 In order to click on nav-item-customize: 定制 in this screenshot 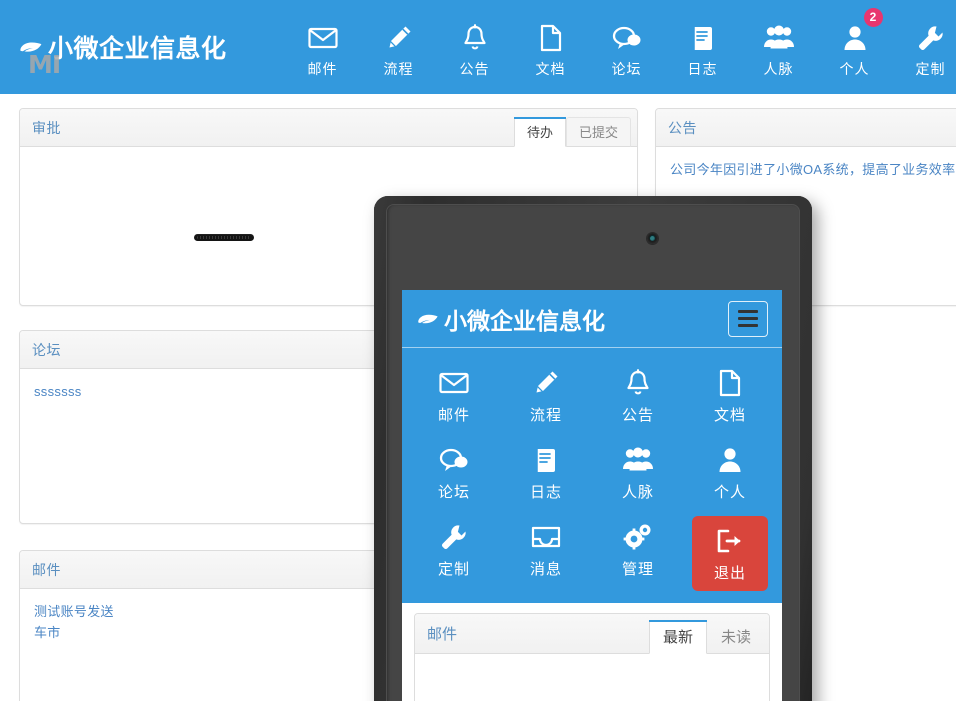, I will do `click(924, 47)`.